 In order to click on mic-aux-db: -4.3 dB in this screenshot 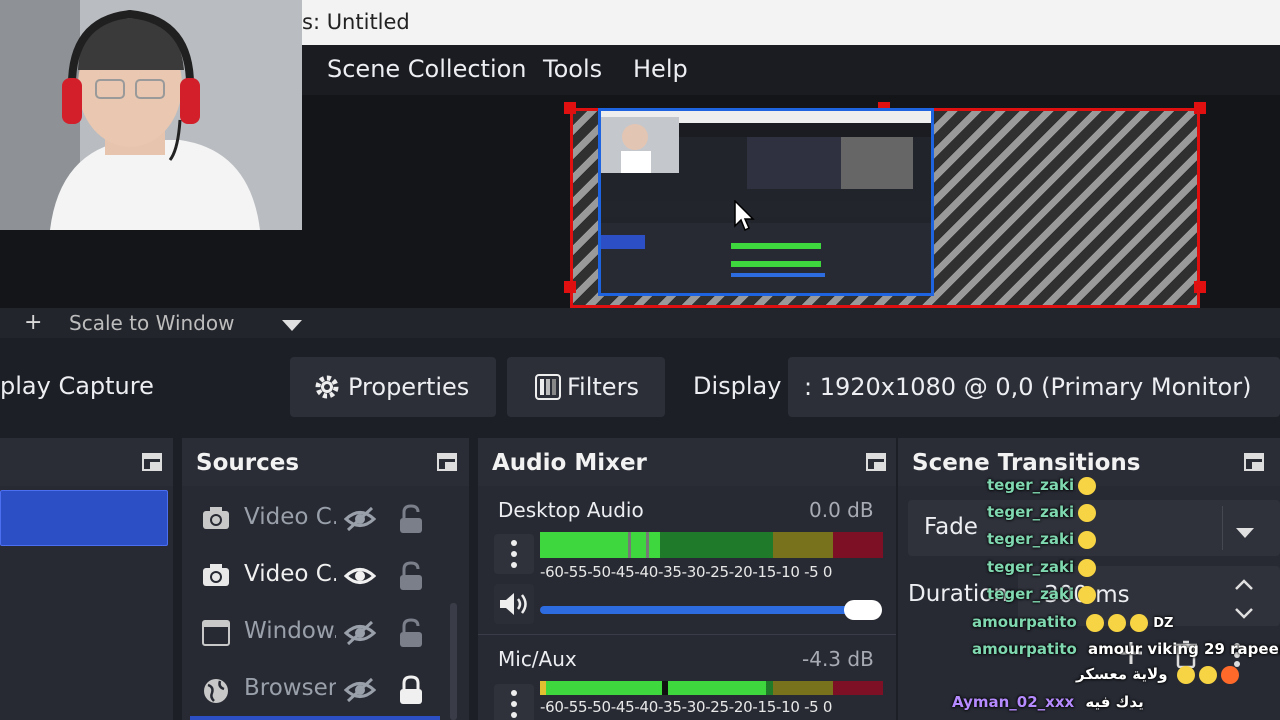, I will do `click(838, 659)`.